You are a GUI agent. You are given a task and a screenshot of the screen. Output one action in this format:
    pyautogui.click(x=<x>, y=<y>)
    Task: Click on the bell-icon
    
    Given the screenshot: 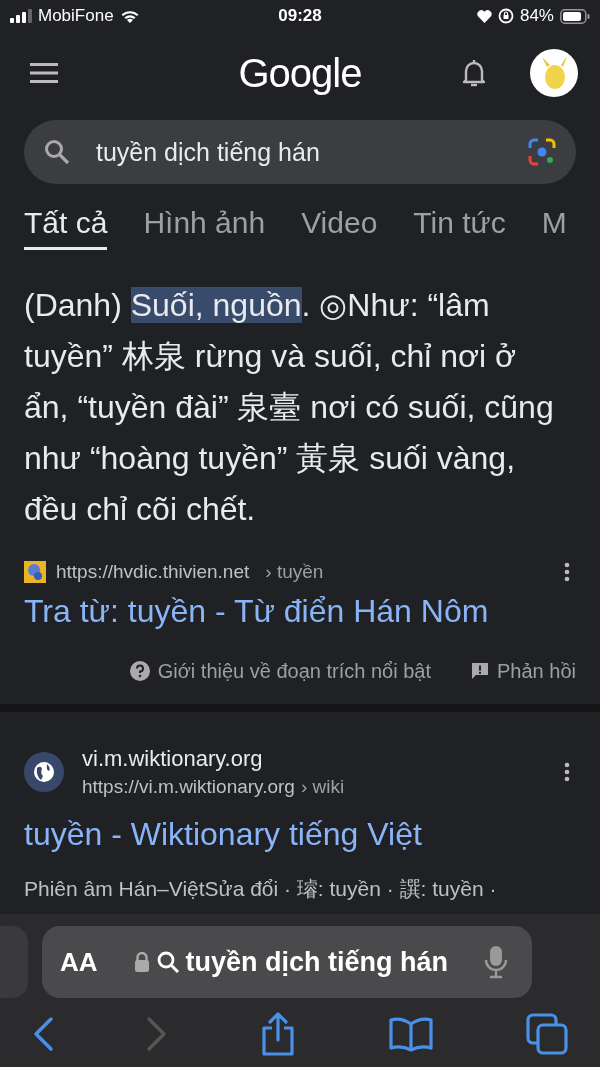 What is the action you would take?
    pyautogui.click(x=474, y=73)
    